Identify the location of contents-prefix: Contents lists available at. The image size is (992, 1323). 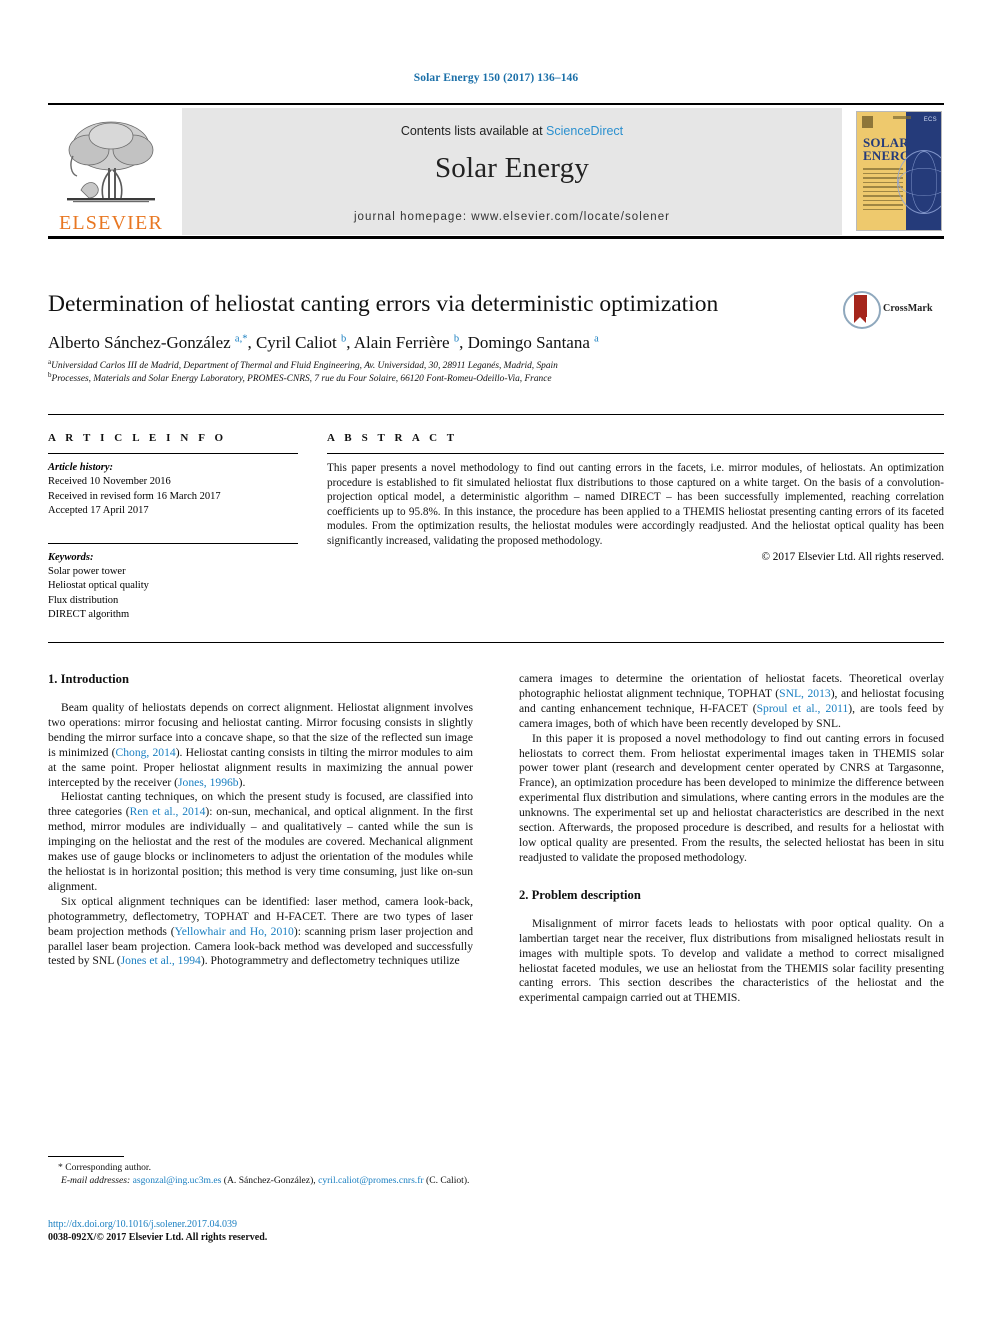
(473, 131).